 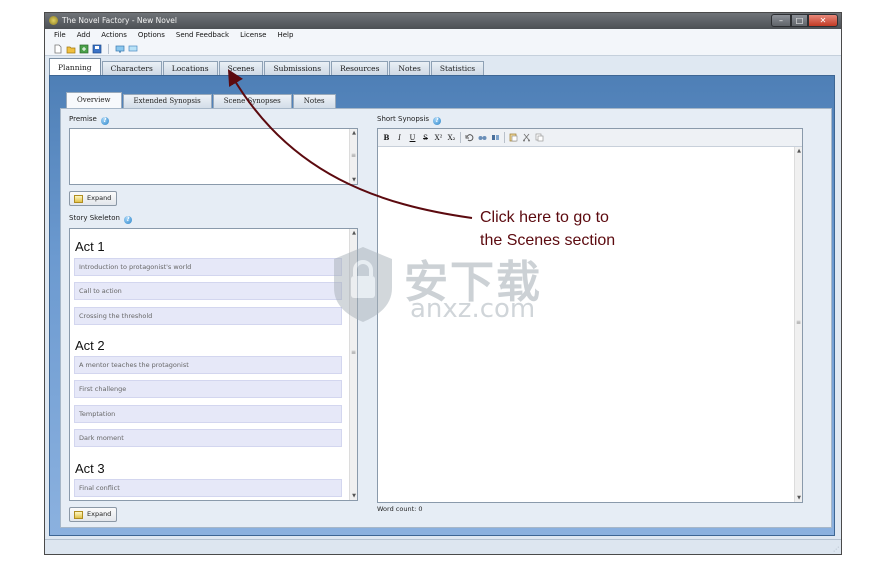 What do you see at coordinates (544, 217) in the screenshot?
I see `annotation-line1: Click here to go to` at bounding box center [544, 217].